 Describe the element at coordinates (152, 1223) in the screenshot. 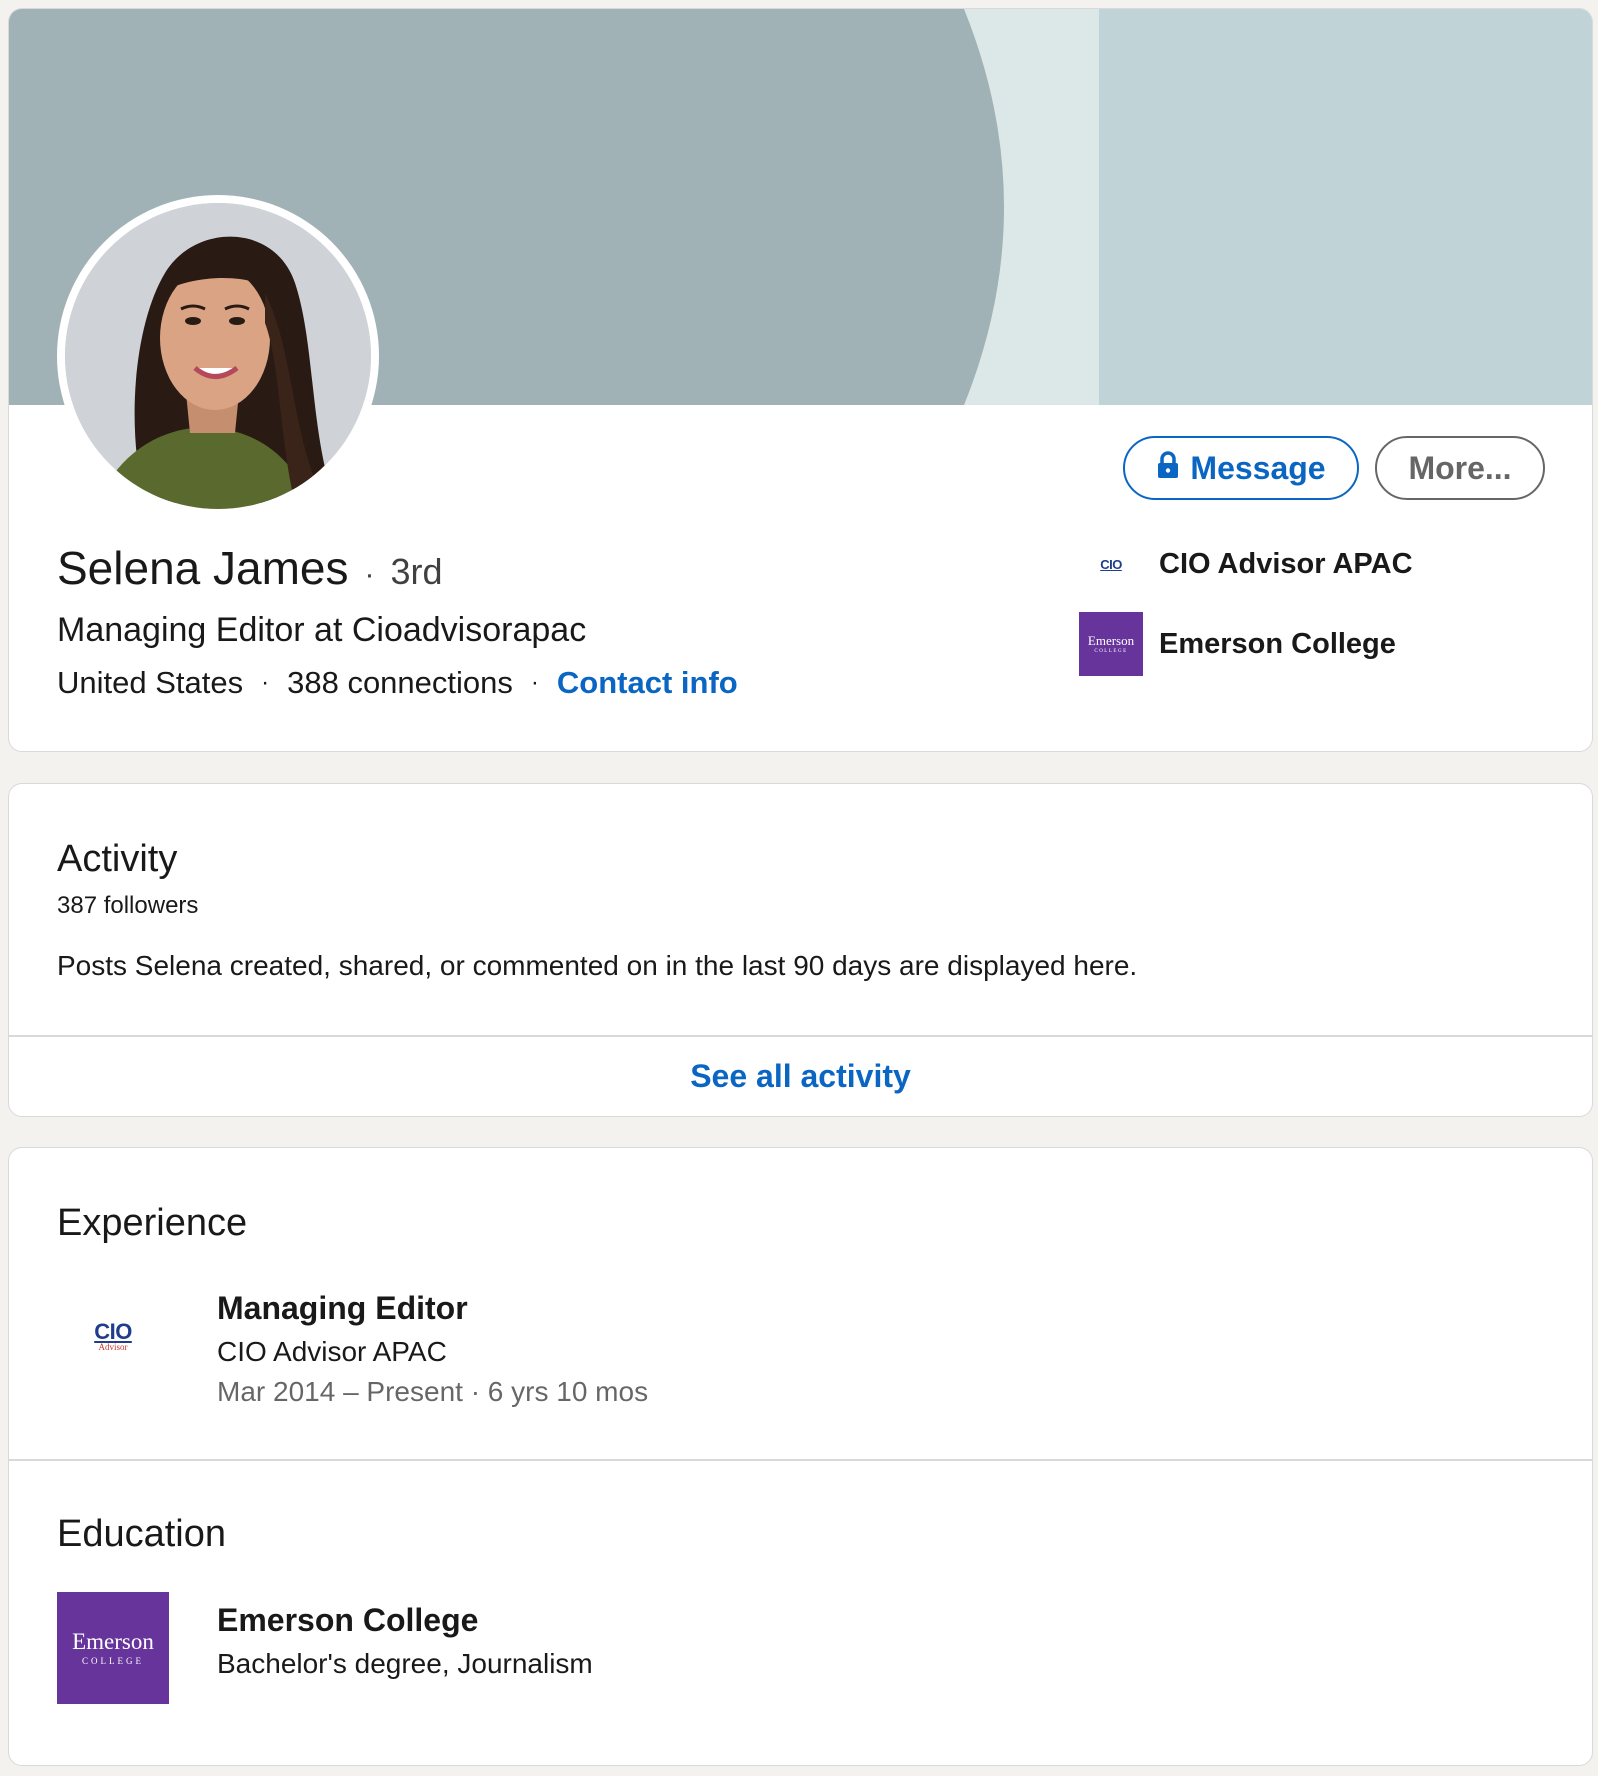

I see `experience-title: Experience` at that location.